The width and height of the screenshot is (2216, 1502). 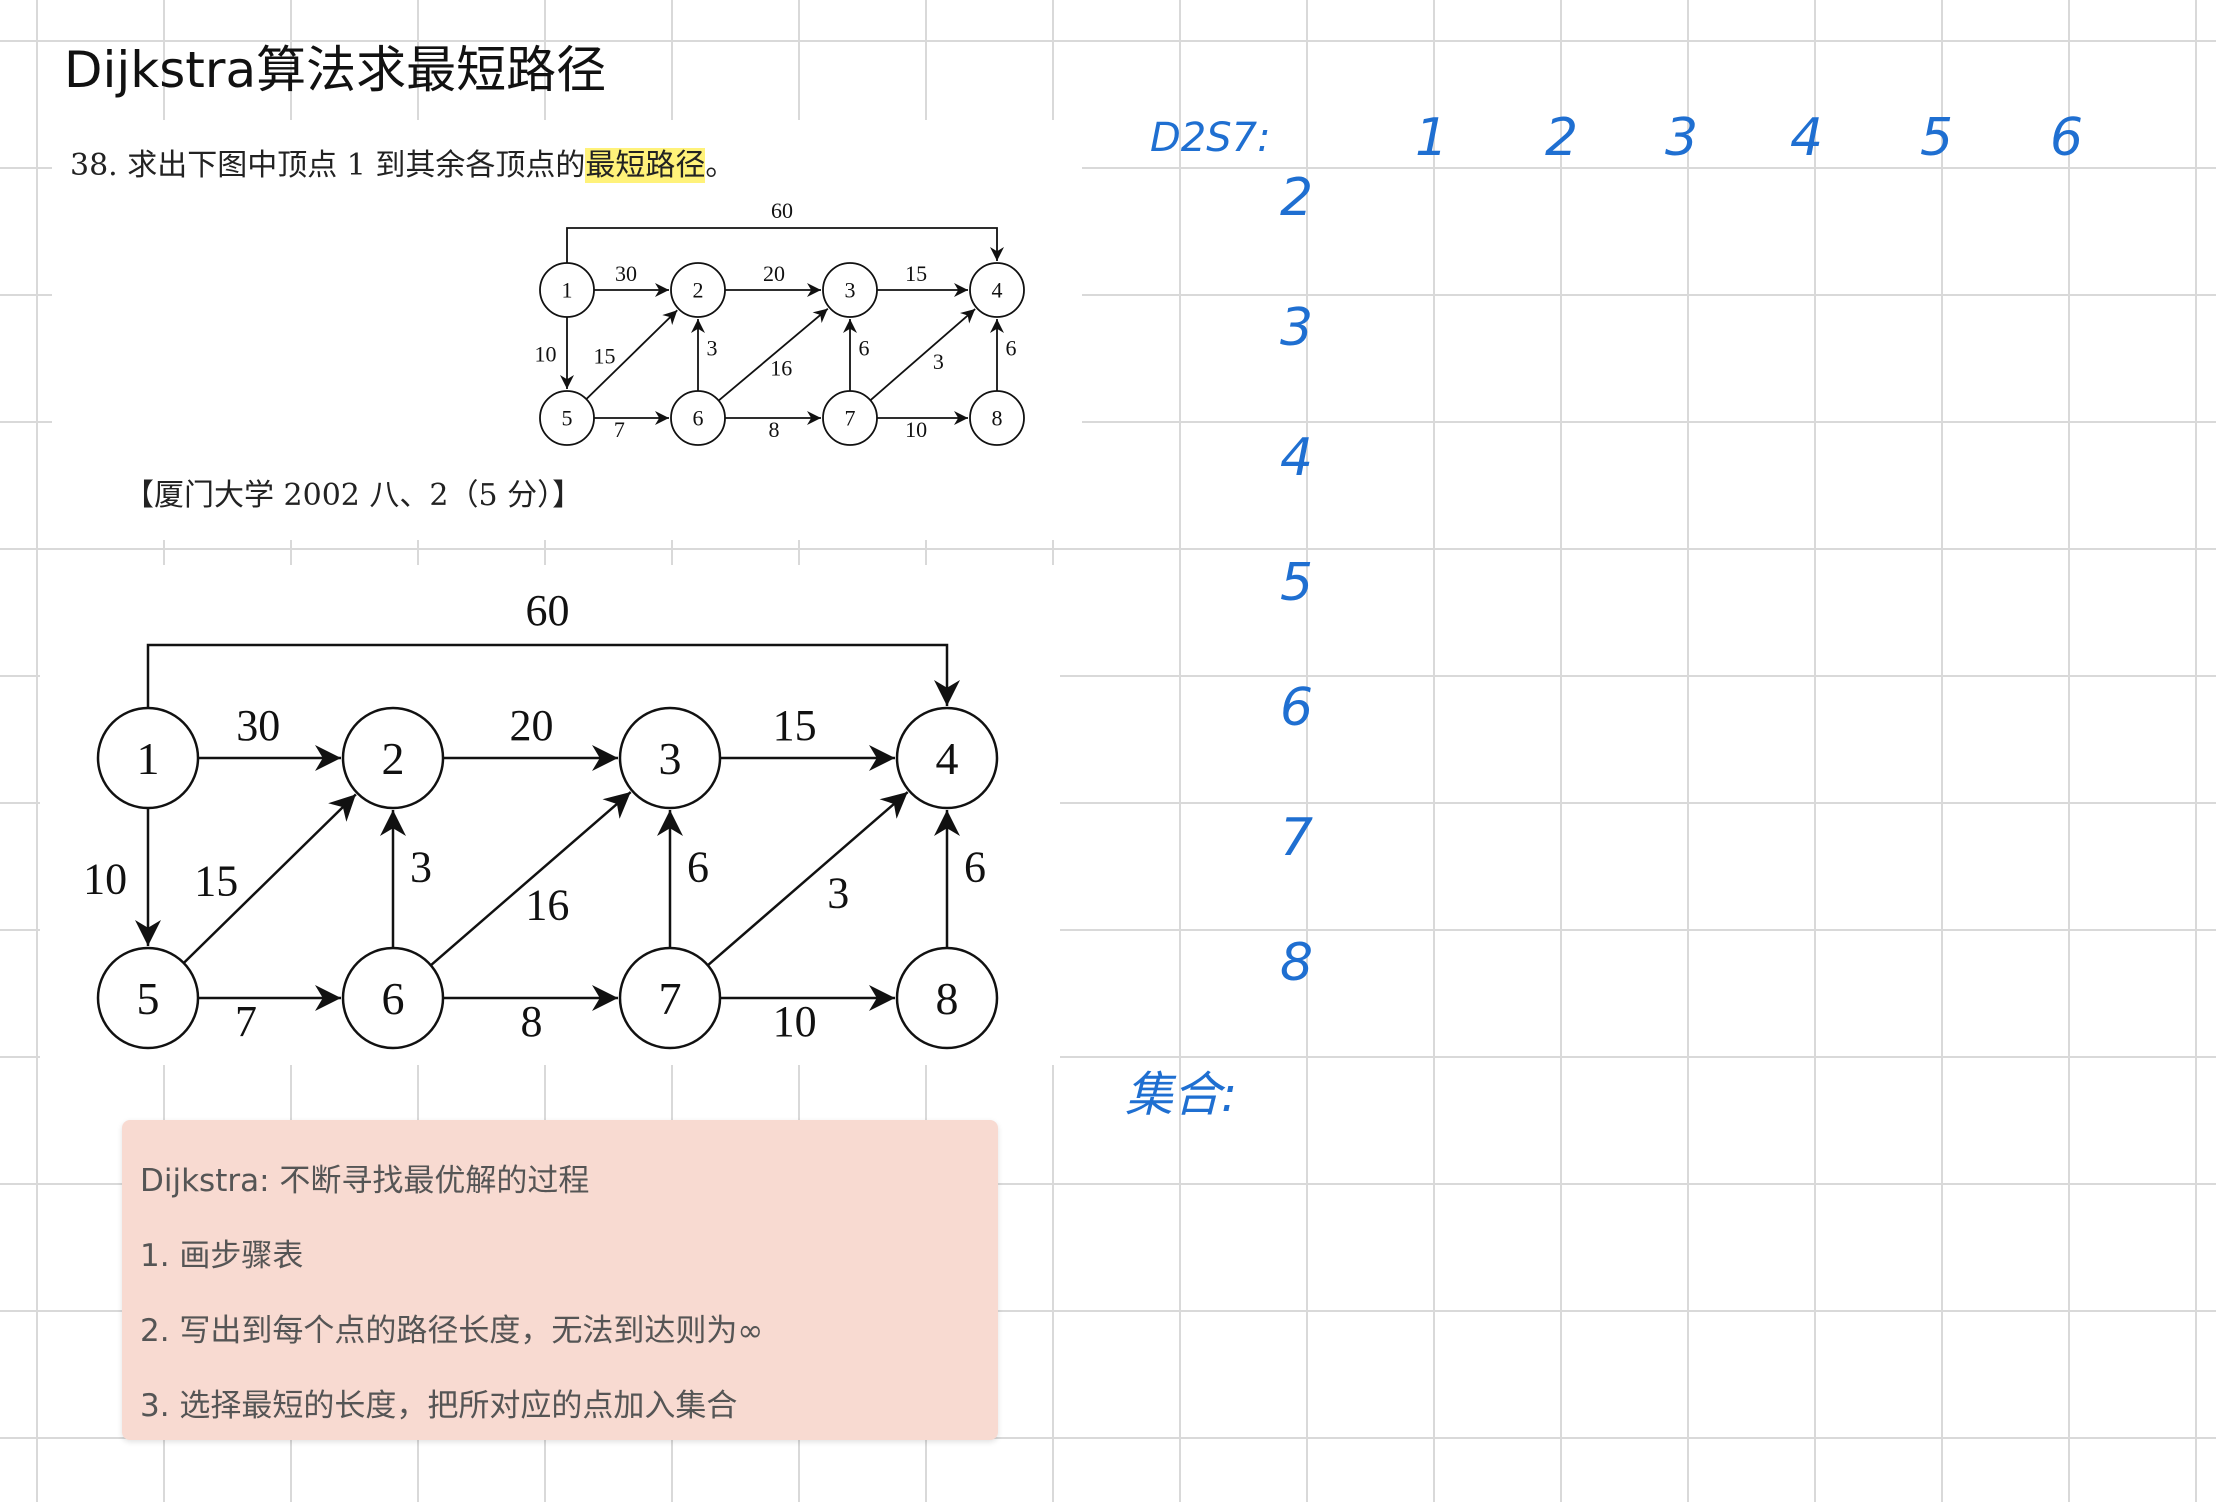 What do you see at coordinates (1297, 198) in the screenshot?
I see `hand-row-2: 2` at bounding box center [1297, 198].